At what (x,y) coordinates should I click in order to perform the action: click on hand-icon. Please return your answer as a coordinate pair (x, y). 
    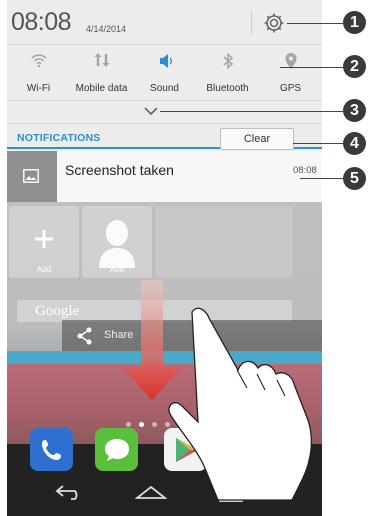
    Looking at the image, I should click on (240, 404).